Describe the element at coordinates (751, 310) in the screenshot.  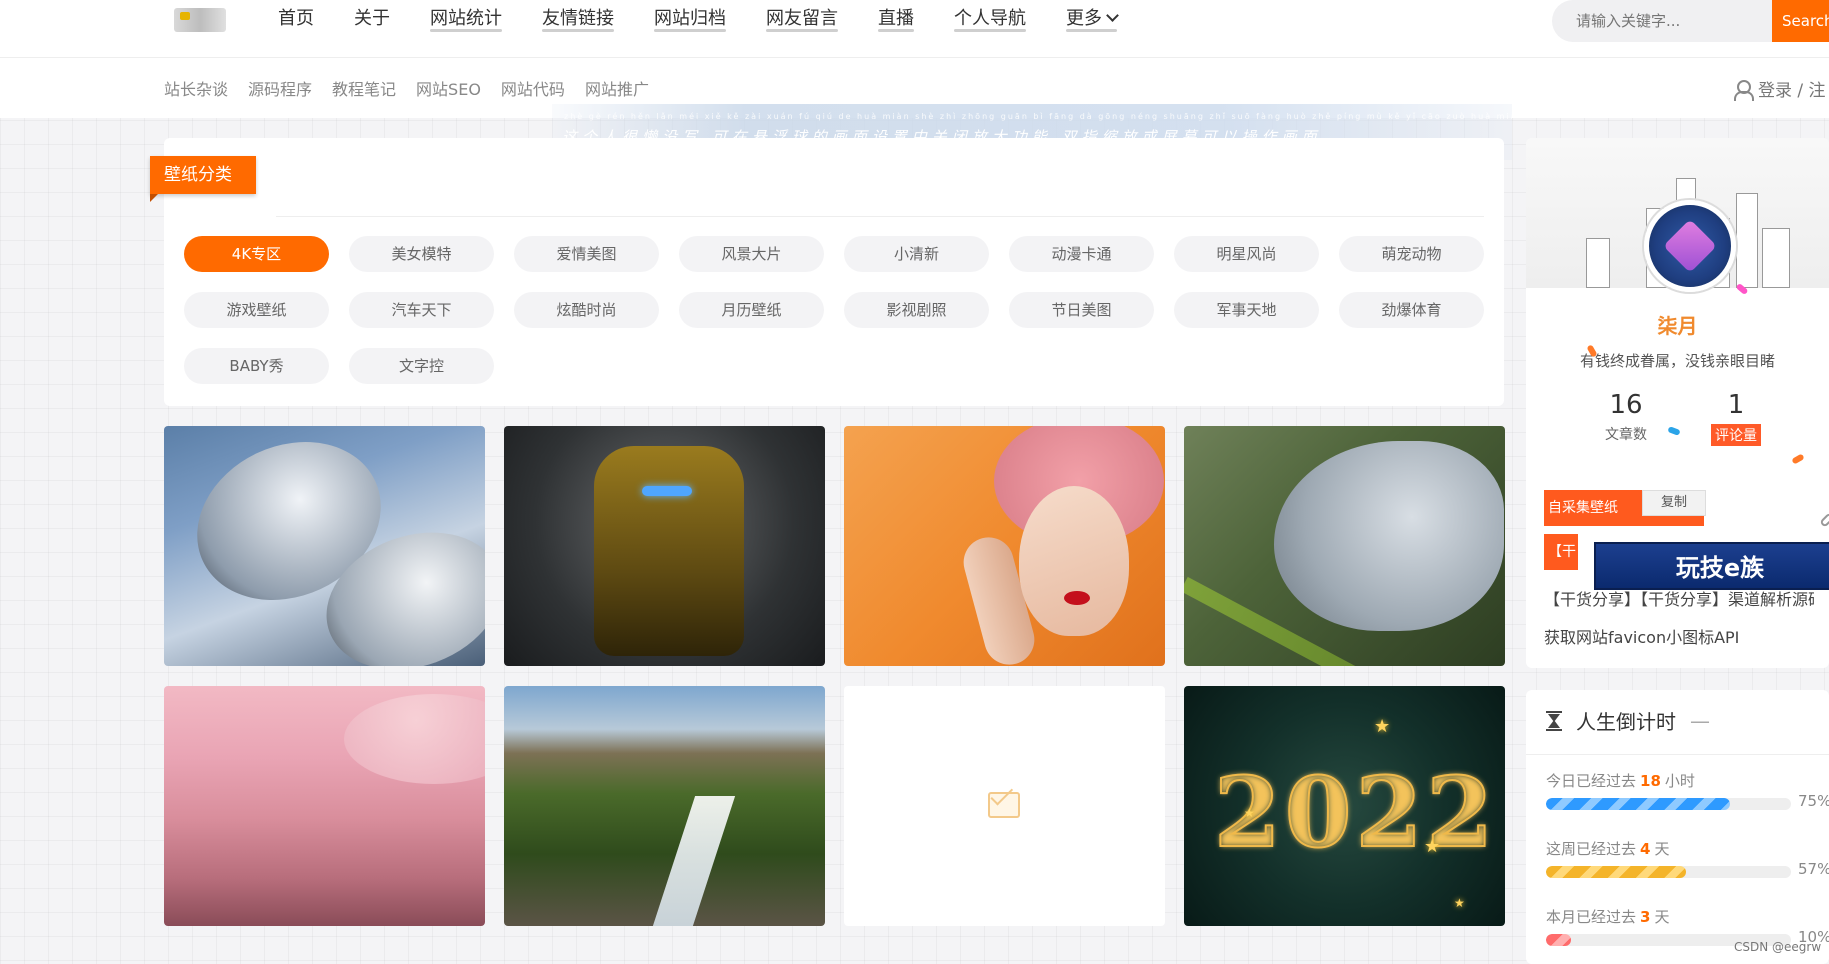
I see `tag-calendar: 月历壁纸` at that location.